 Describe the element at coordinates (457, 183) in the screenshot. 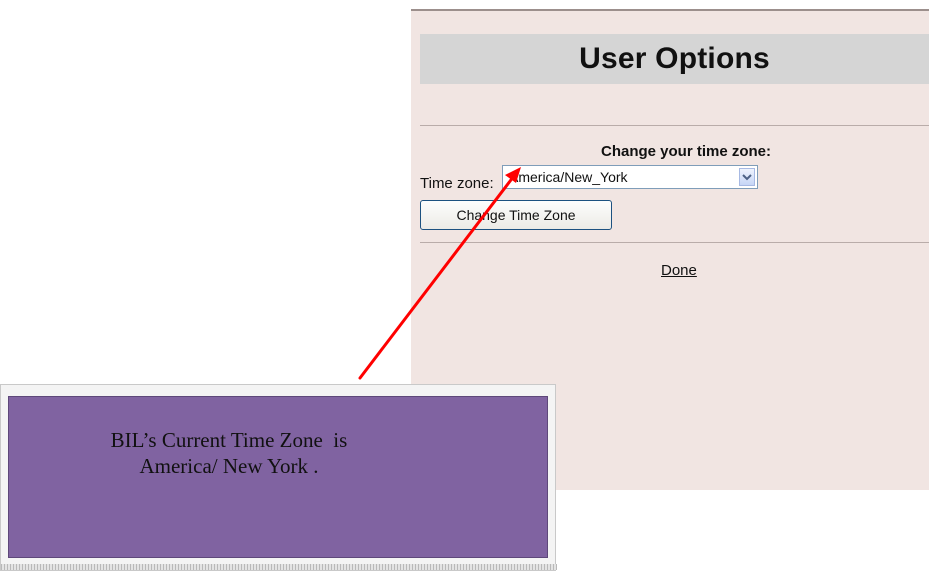

I see `timezone-label: Time zone:` at that location.